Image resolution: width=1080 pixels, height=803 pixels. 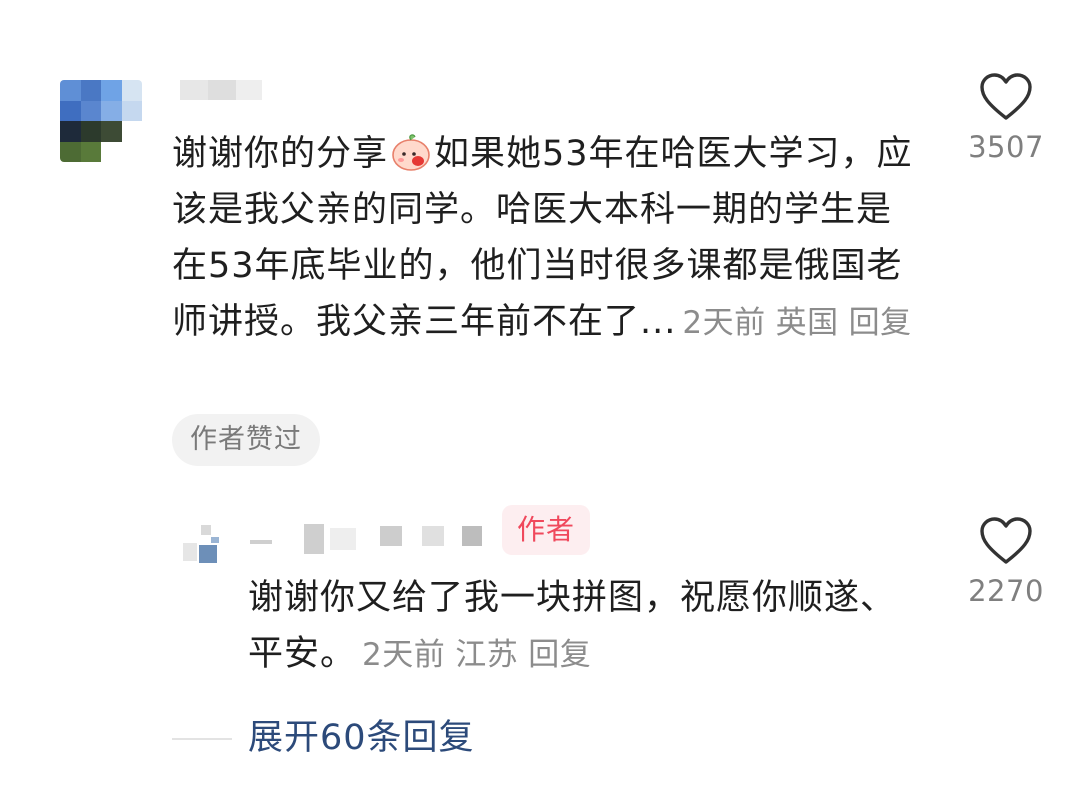 I want to click on comment-meta: 2天前 英国 回复, so click(x=793, y=323).